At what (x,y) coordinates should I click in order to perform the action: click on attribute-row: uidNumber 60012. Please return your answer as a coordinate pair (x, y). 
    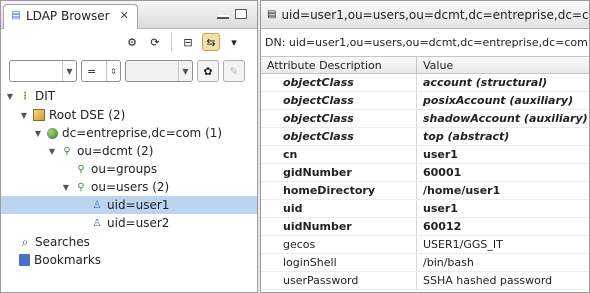
    Looking at the image, I should click on (425, 227).